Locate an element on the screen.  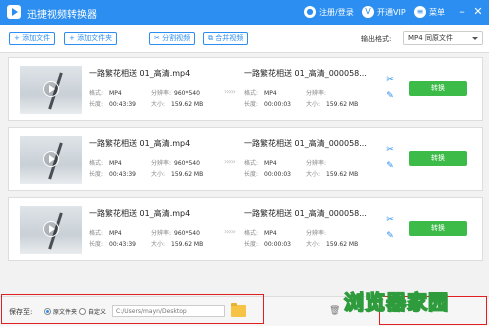
highlight-box-save-path is located at coordinates (132, 309).